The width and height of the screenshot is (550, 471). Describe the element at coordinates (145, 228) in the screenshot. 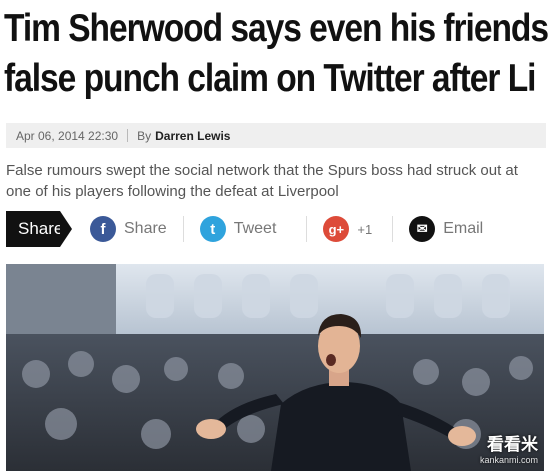

I see `facebook-share-label: Share` at that location.